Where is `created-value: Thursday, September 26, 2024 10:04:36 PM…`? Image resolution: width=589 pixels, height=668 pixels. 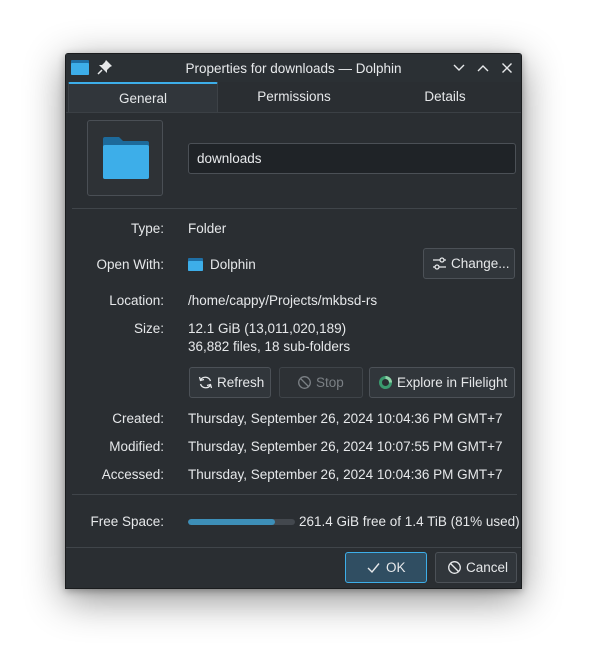
created-value: Thursday, September 26, 2024 10:04:36 PM… is located at coordinates (345, 418).